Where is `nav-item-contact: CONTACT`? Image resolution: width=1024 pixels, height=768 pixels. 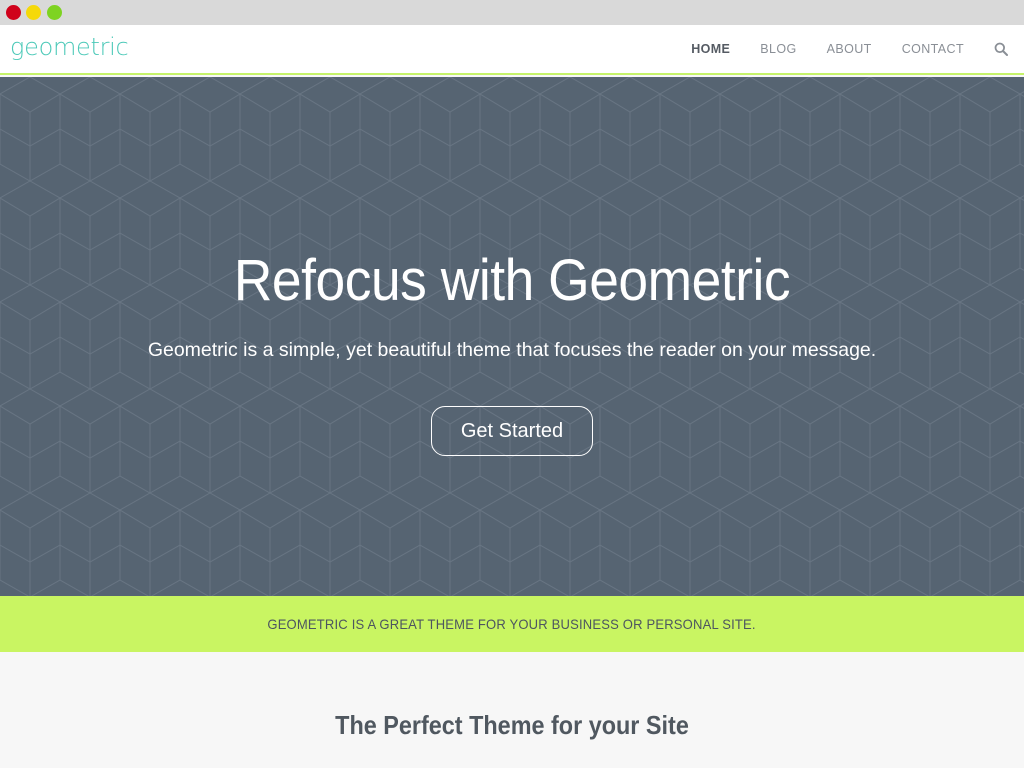
nav-item-contact: CONTACT is located at coordinates (933, 49).